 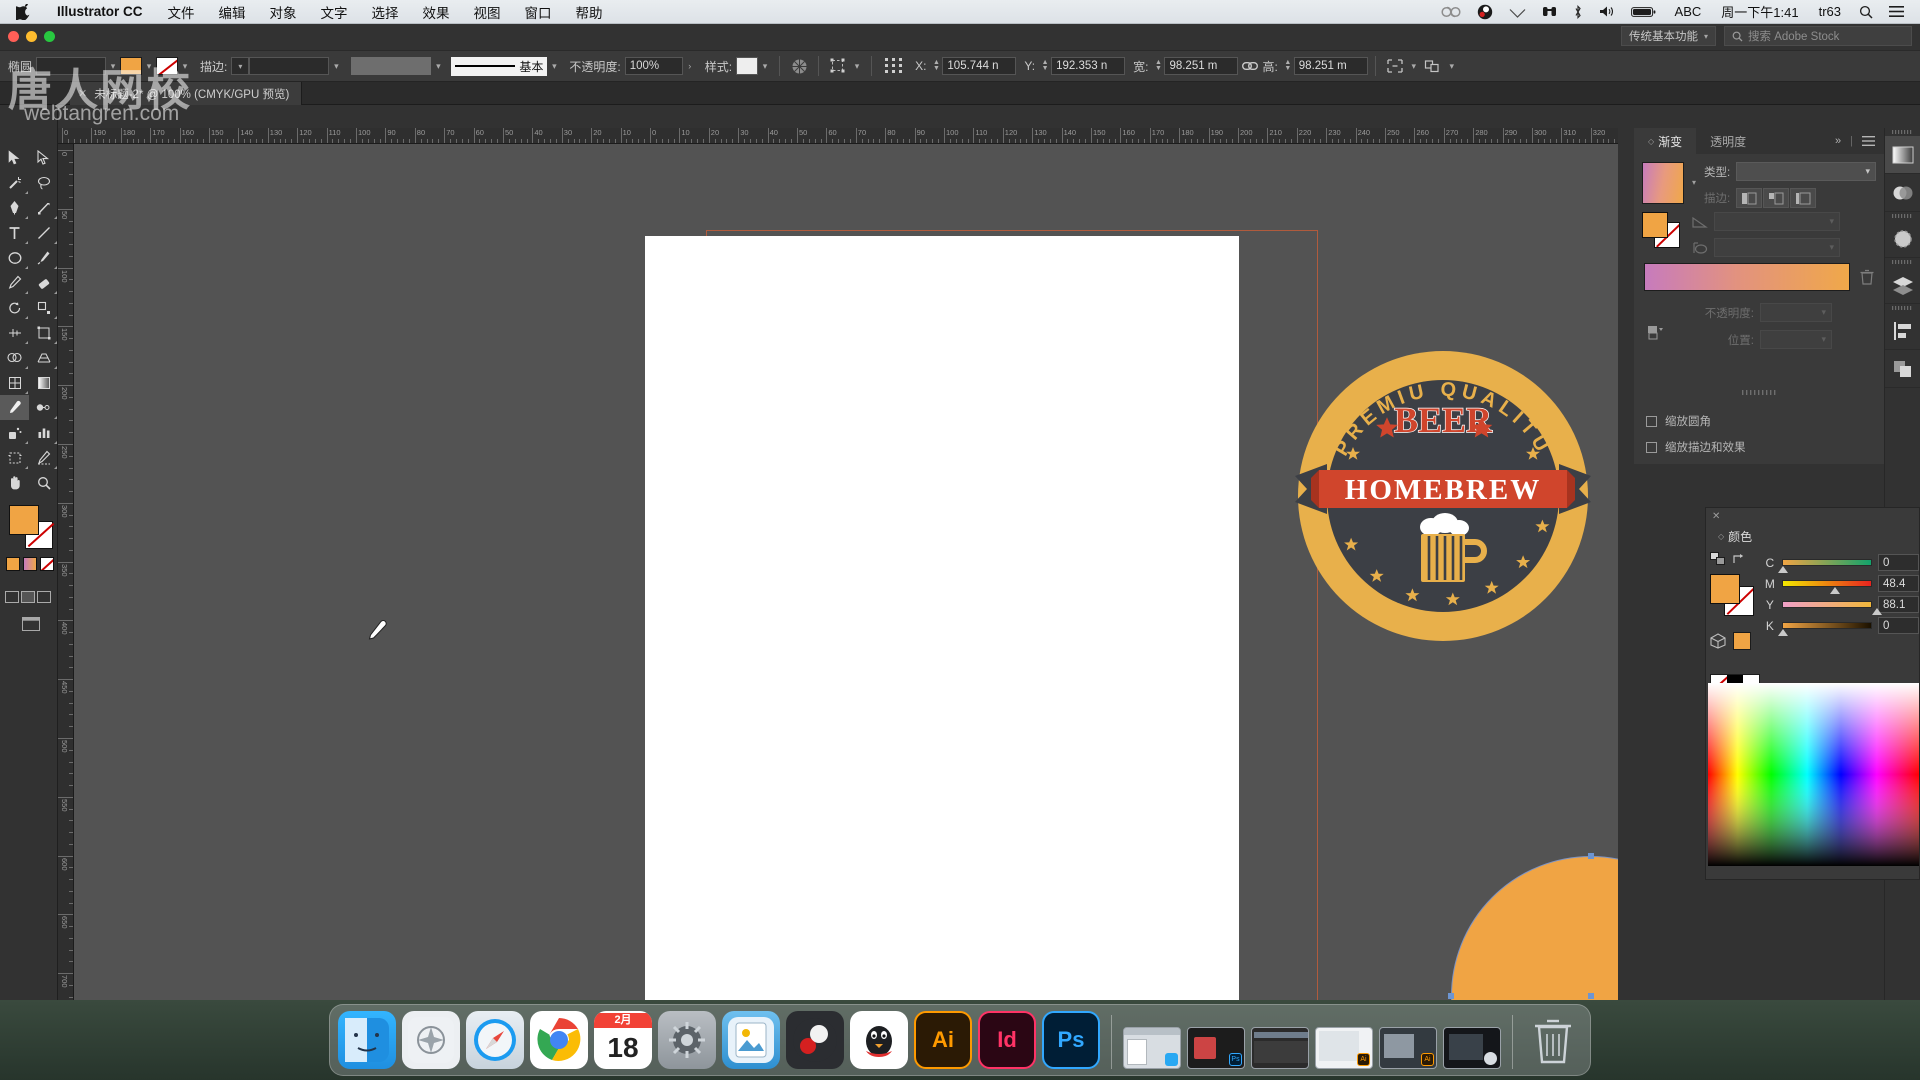 I want to click on traffic-lights, so click(x=31, y=36).